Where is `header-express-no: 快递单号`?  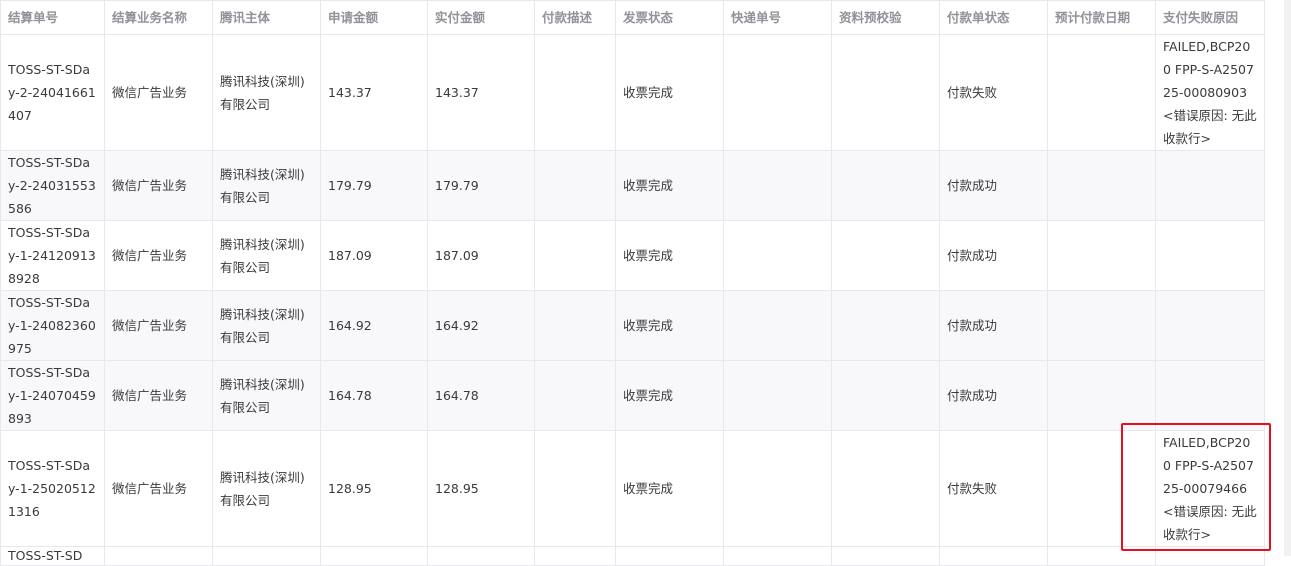 header-express-no: 快递单号 is located at coordinates (777, 17).